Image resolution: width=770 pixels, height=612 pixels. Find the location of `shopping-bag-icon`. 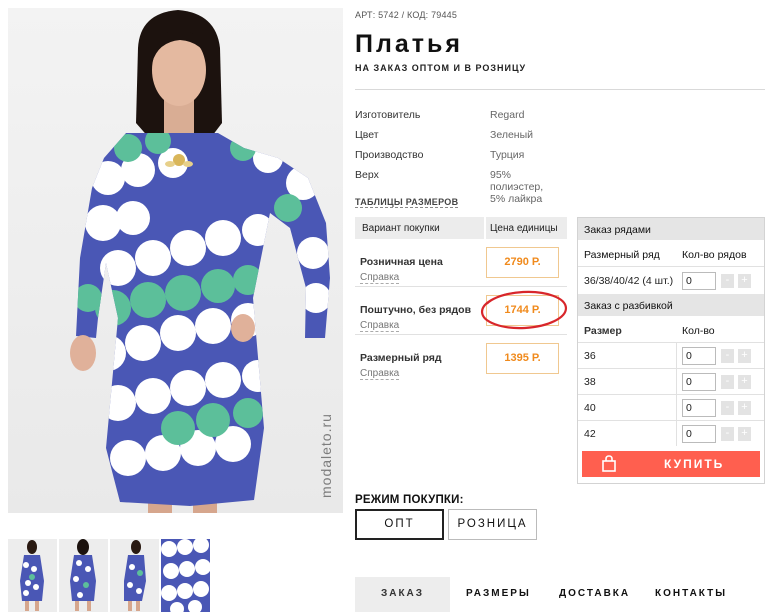

shopping-bag-icon is located at coordinates (609, 463).